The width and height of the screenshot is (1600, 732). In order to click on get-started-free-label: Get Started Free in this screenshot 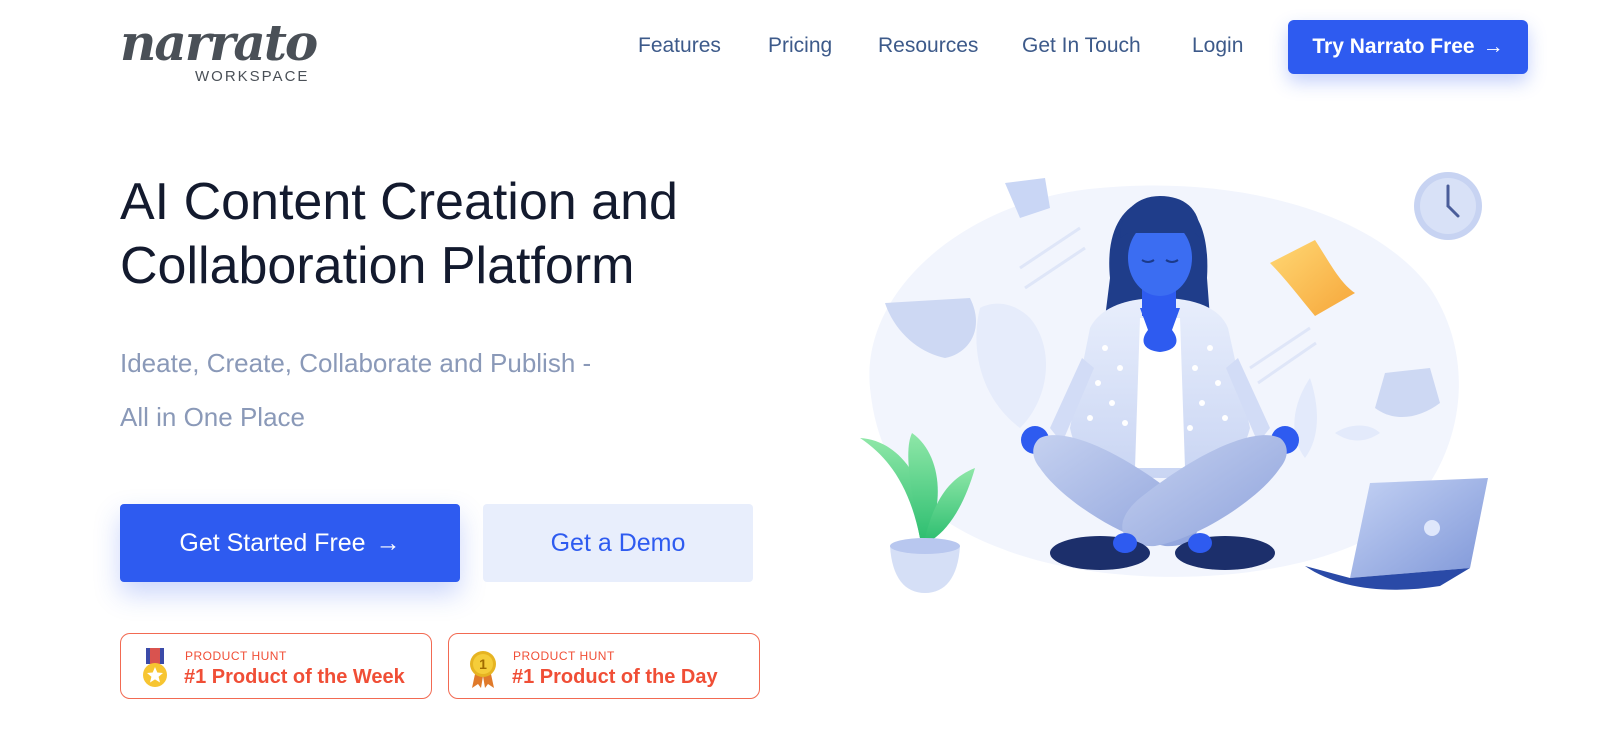, I will do `click(272, 542)`.